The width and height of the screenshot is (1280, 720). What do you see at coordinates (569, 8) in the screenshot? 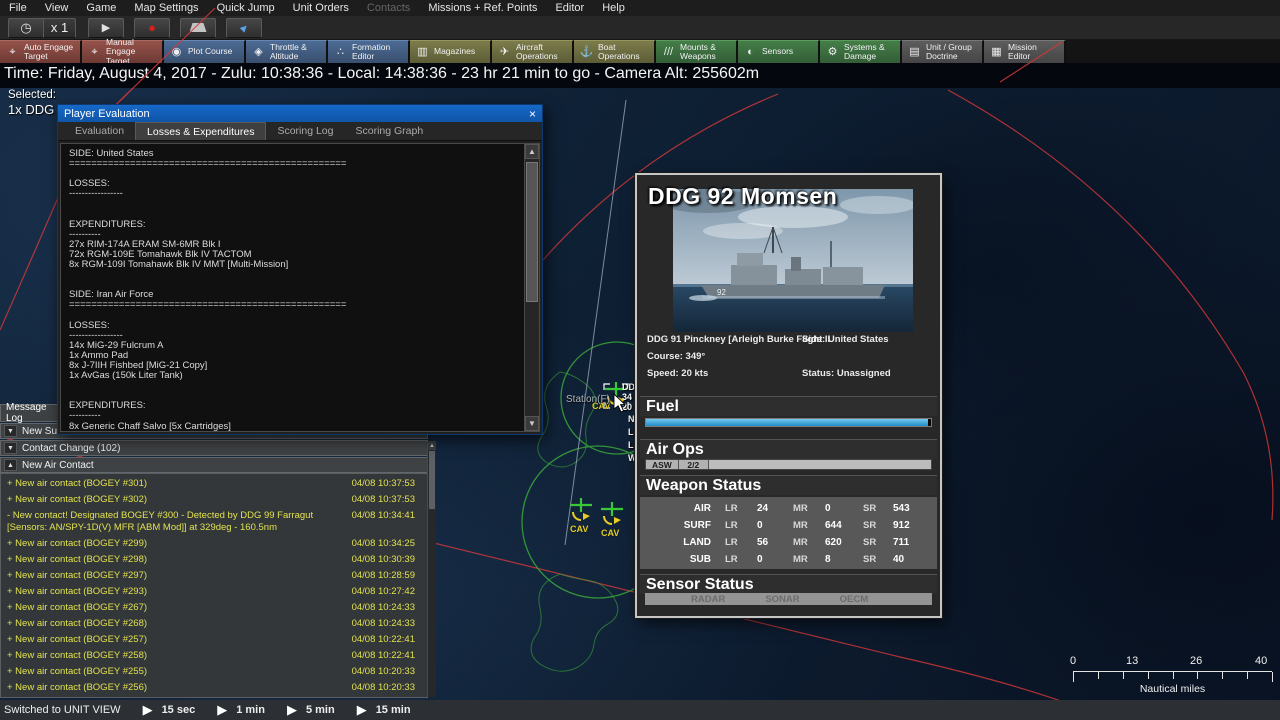
I see `menu-item-editor: Editor` at bounding box center [569, 8].